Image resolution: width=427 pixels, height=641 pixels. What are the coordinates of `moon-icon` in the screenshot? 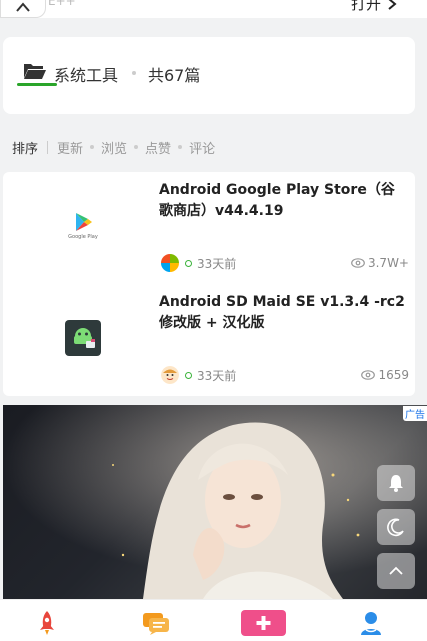 It's located at (395, 527).